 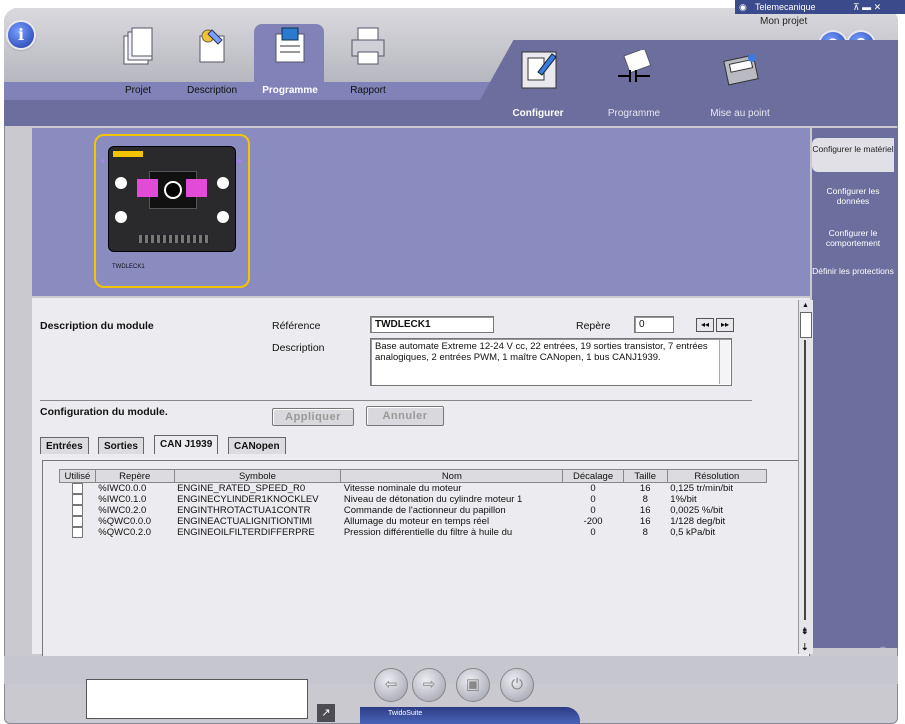 What do you see at coordinates (405, 713) in the screenshot?
I see `taskbar-label: TwidoSuite` at bounding box center [405, 713].